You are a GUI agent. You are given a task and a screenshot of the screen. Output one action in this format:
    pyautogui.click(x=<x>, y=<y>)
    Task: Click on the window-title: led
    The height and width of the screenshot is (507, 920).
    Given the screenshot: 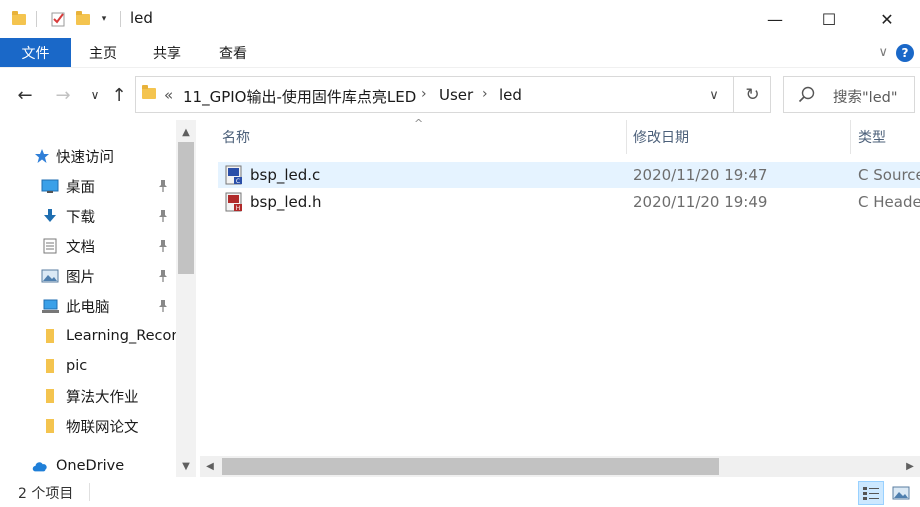 What is the action you would take?
    pyautogui.click(x=141, y=18)
    